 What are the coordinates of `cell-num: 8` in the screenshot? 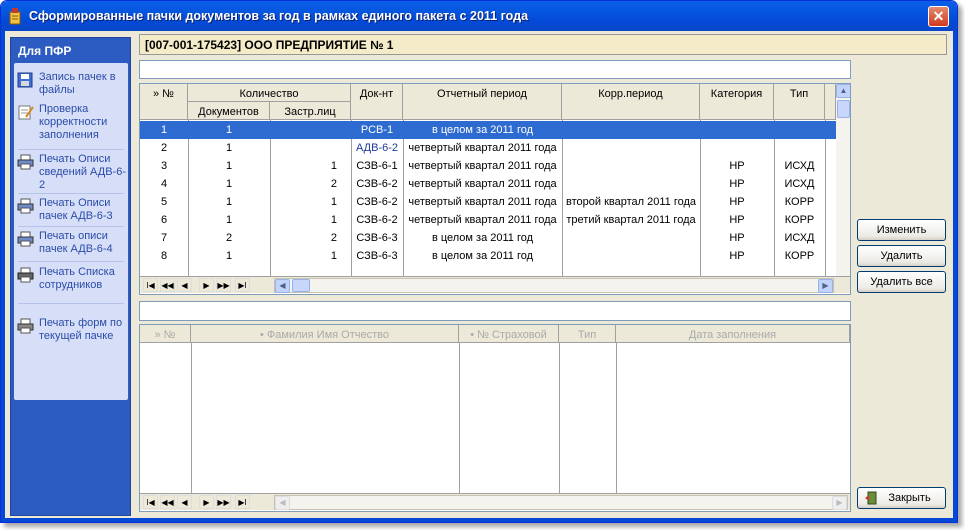 It's located at (164, 256).